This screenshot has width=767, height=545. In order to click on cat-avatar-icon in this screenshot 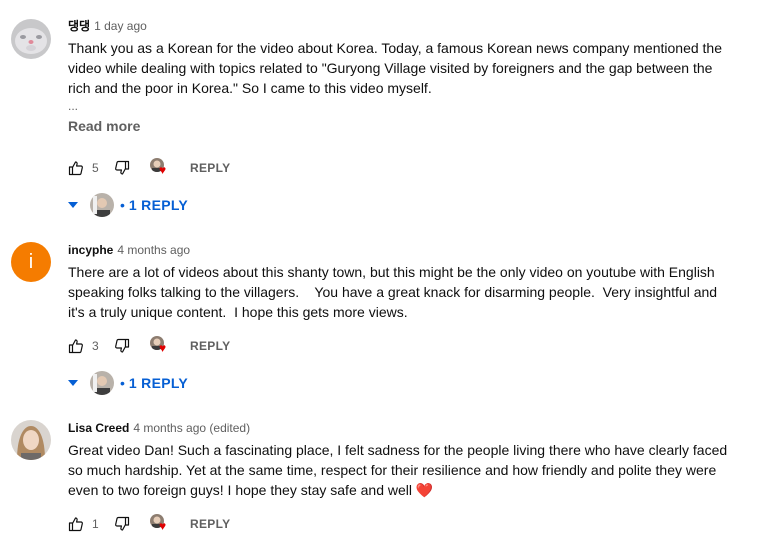, I will do `click(31, 39)`.